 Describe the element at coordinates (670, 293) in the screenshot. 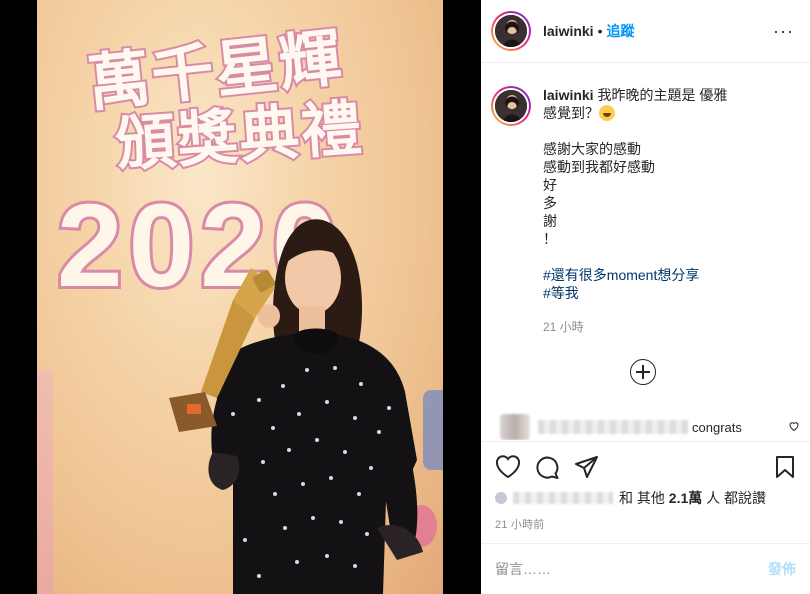

I see `hashtag-link: #等我` at that location.